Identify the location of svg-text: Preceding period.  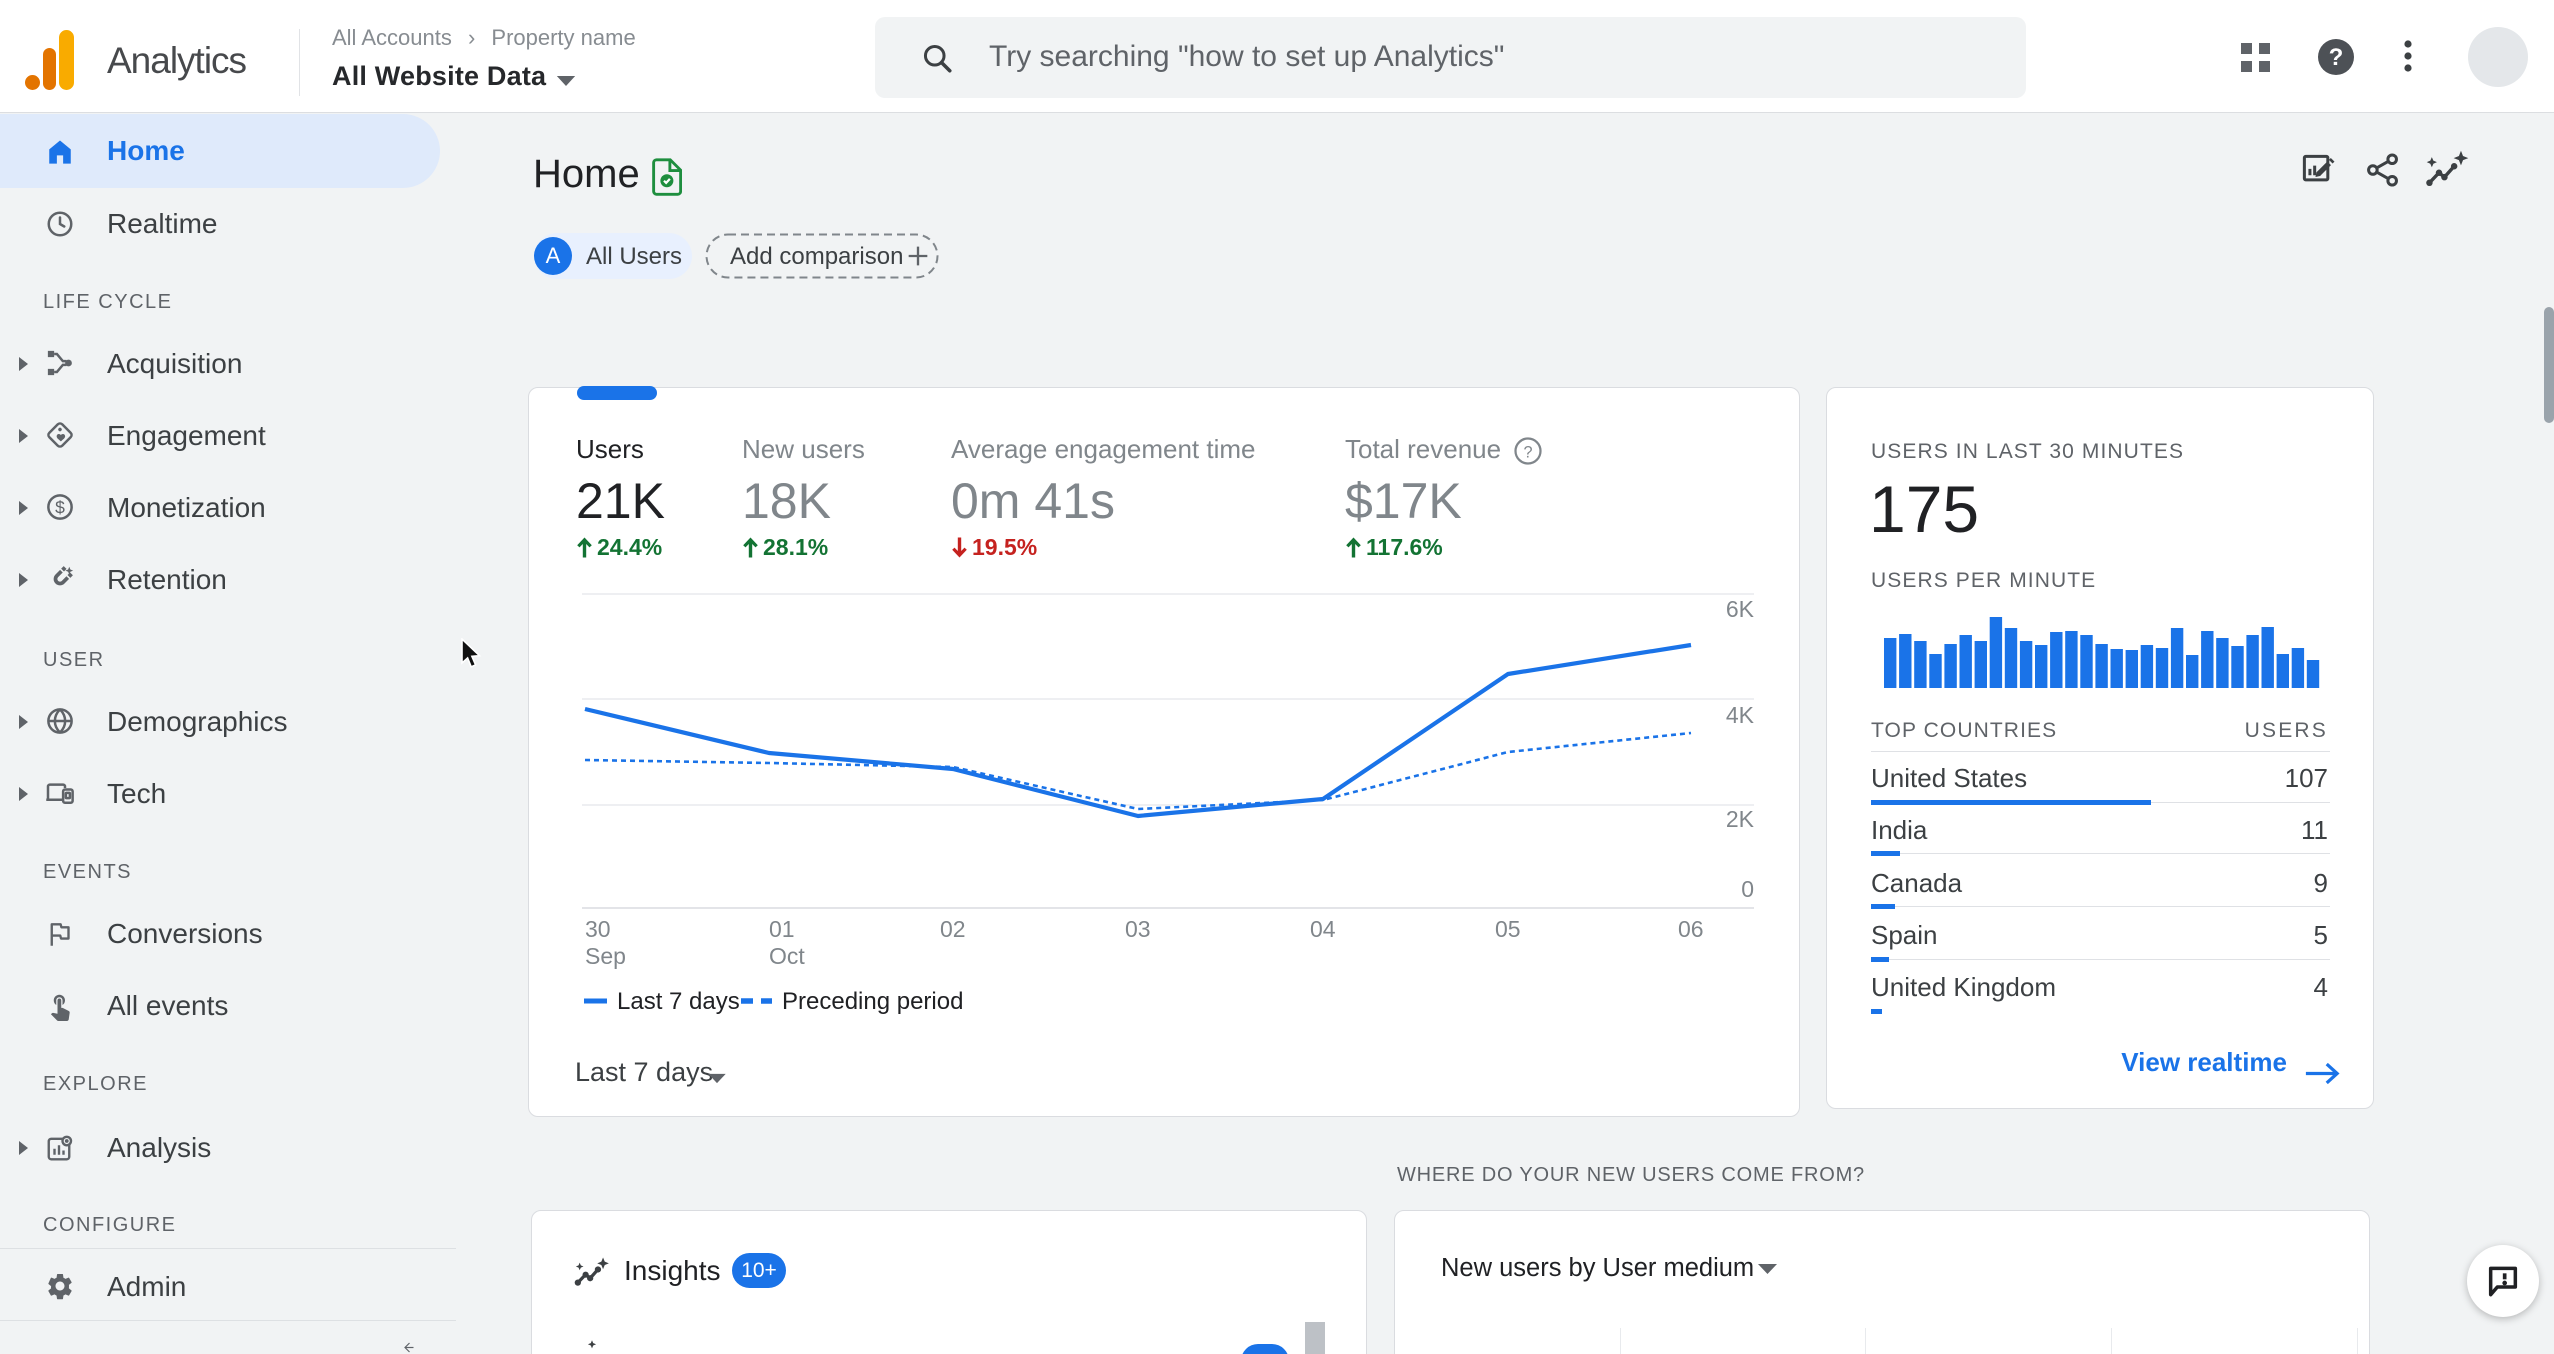
(872, 1001).